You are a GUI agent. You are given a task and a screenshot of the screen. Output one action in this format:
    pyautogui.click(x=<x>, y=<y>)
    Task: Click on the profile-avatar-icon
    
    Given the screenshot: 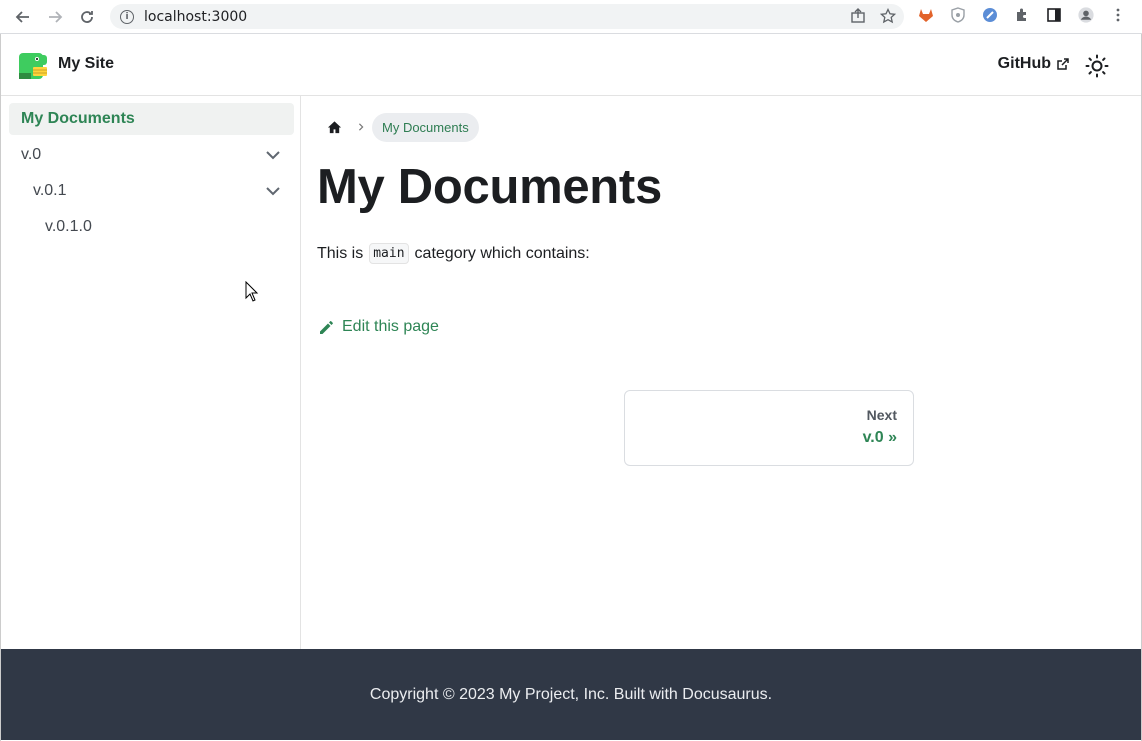 What is the action you would take?
    pyautogui.click(x=1086, y=15)
    